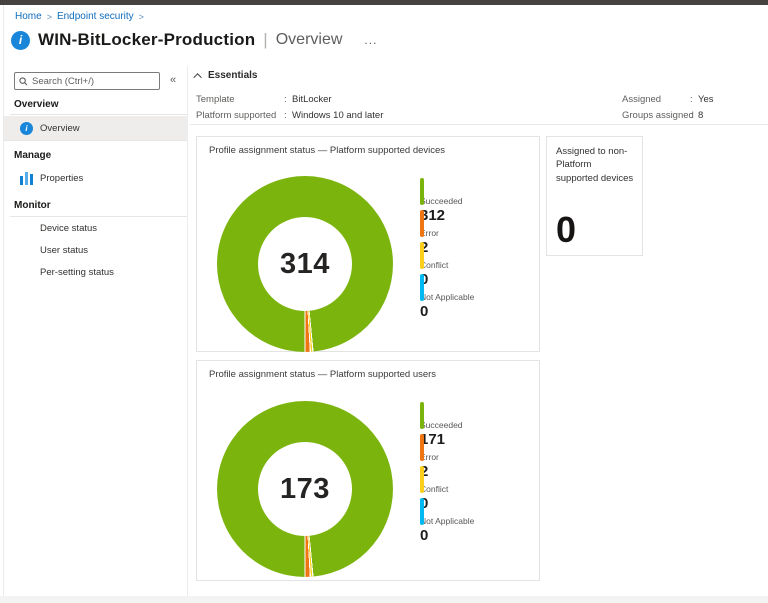 The width and height of the screenshot is (768, 603). I want to click on essentials-divider, so click(479, 124).